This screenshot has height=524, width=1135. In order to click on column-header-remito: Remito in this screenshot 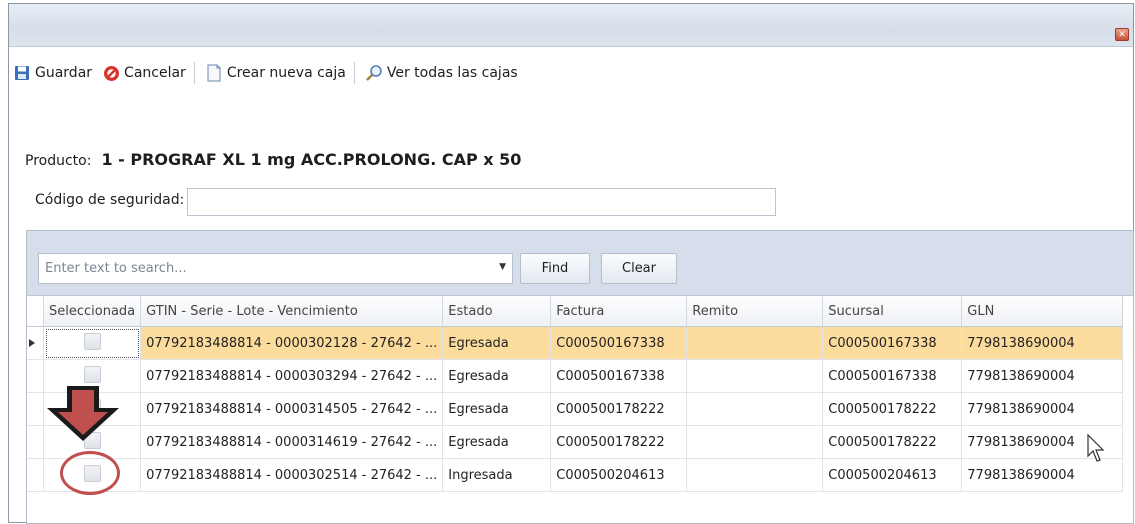, I will do `click(755, 311)`.